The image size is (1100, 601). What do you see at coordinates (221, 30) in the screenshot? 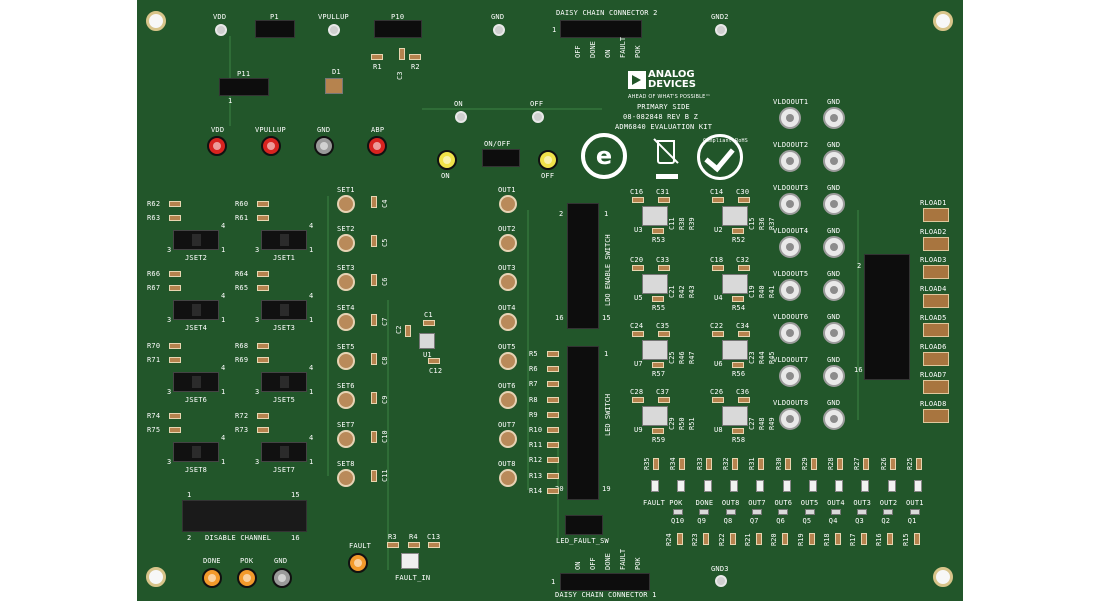
I see `vdd-top-pad` at bounding box center [221, 30].